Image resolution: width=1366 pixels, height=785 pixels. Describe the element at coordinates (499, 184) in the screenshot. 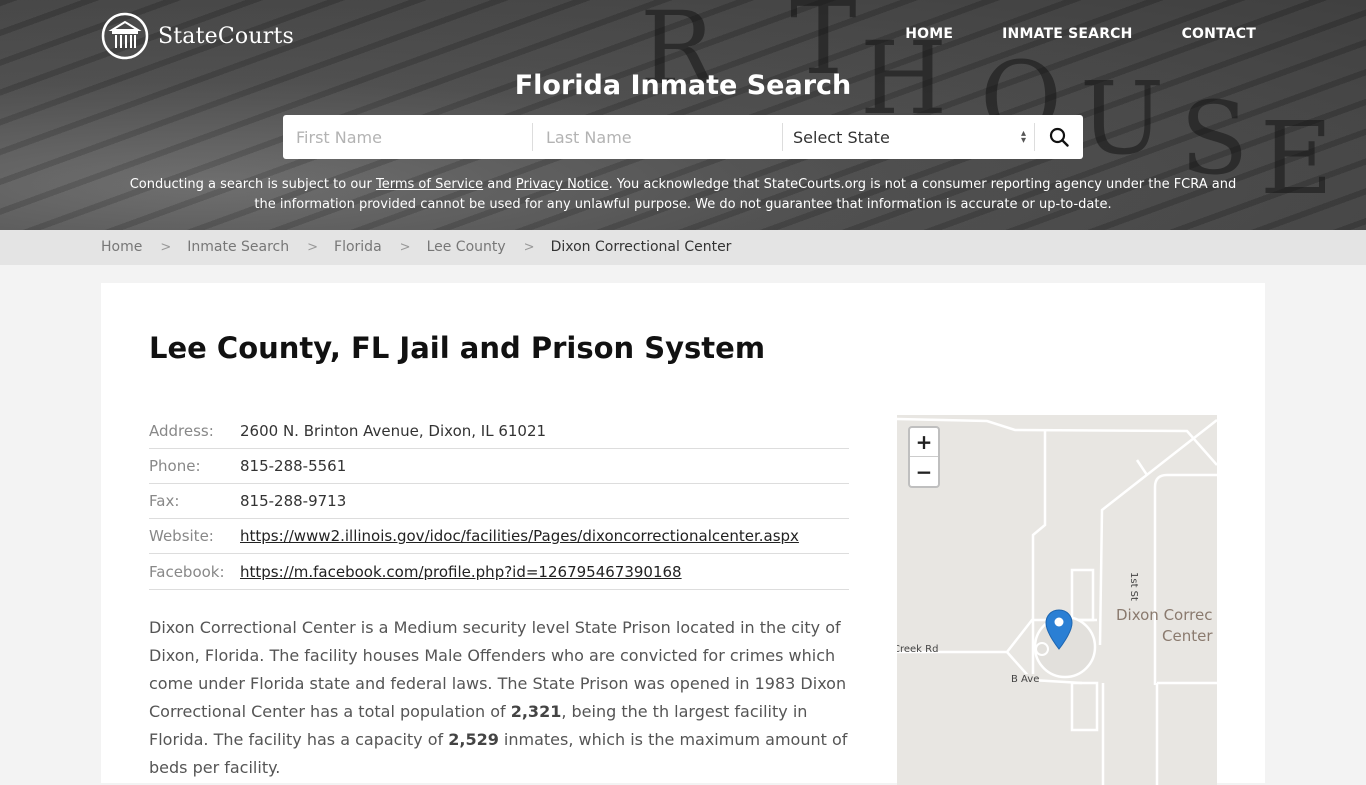

I see `disclaimer-part: and` at that location.